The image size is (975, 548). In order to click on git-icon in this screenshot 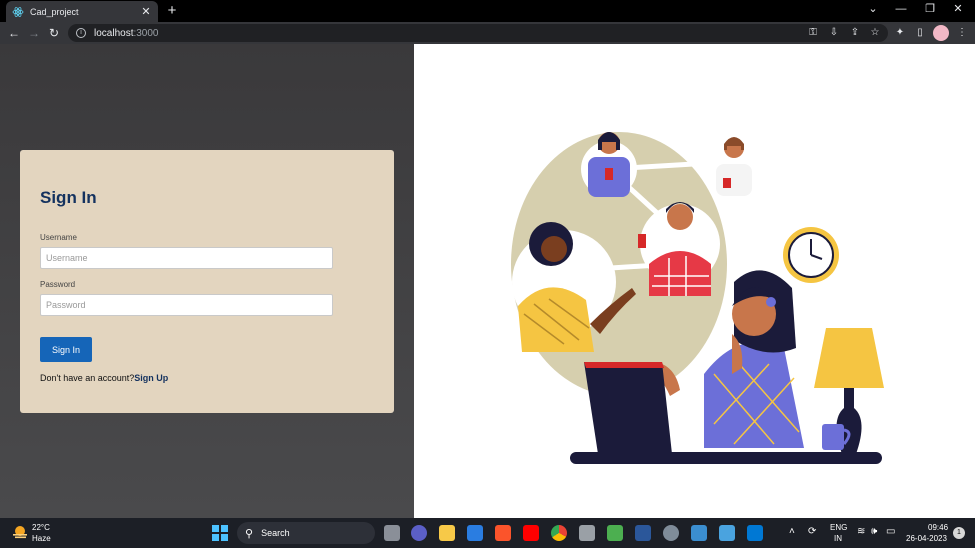, I will do `click(615, 533)`.